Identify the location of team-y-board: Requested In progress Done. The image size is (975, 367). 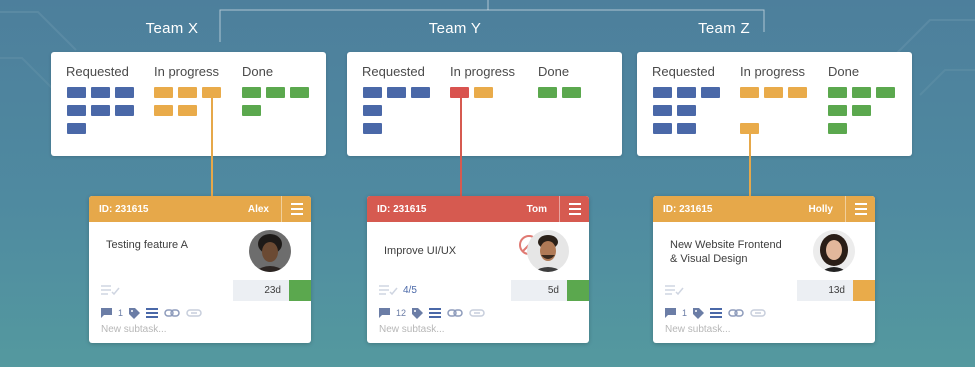
(484, 104).